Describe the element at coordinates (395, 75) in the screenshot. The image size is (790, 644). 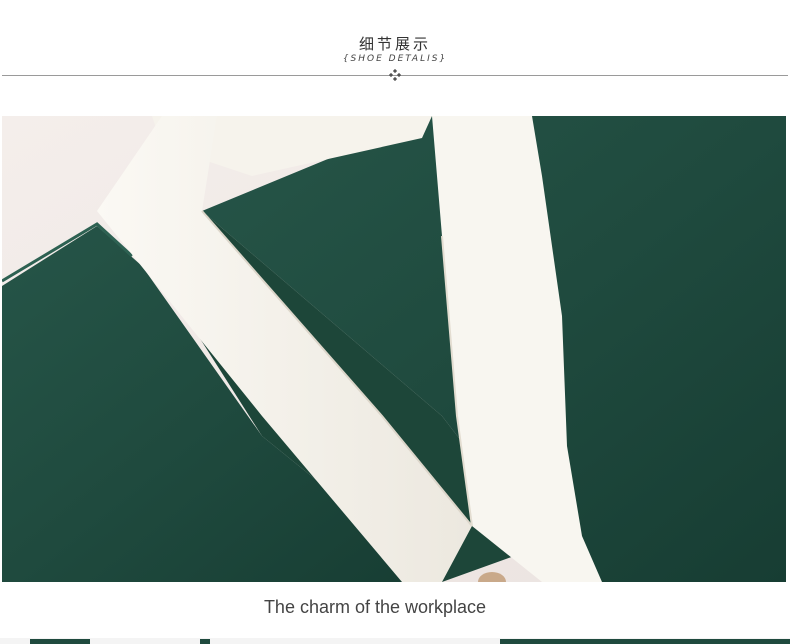
I see `diamond-cluster-icon` at that location.